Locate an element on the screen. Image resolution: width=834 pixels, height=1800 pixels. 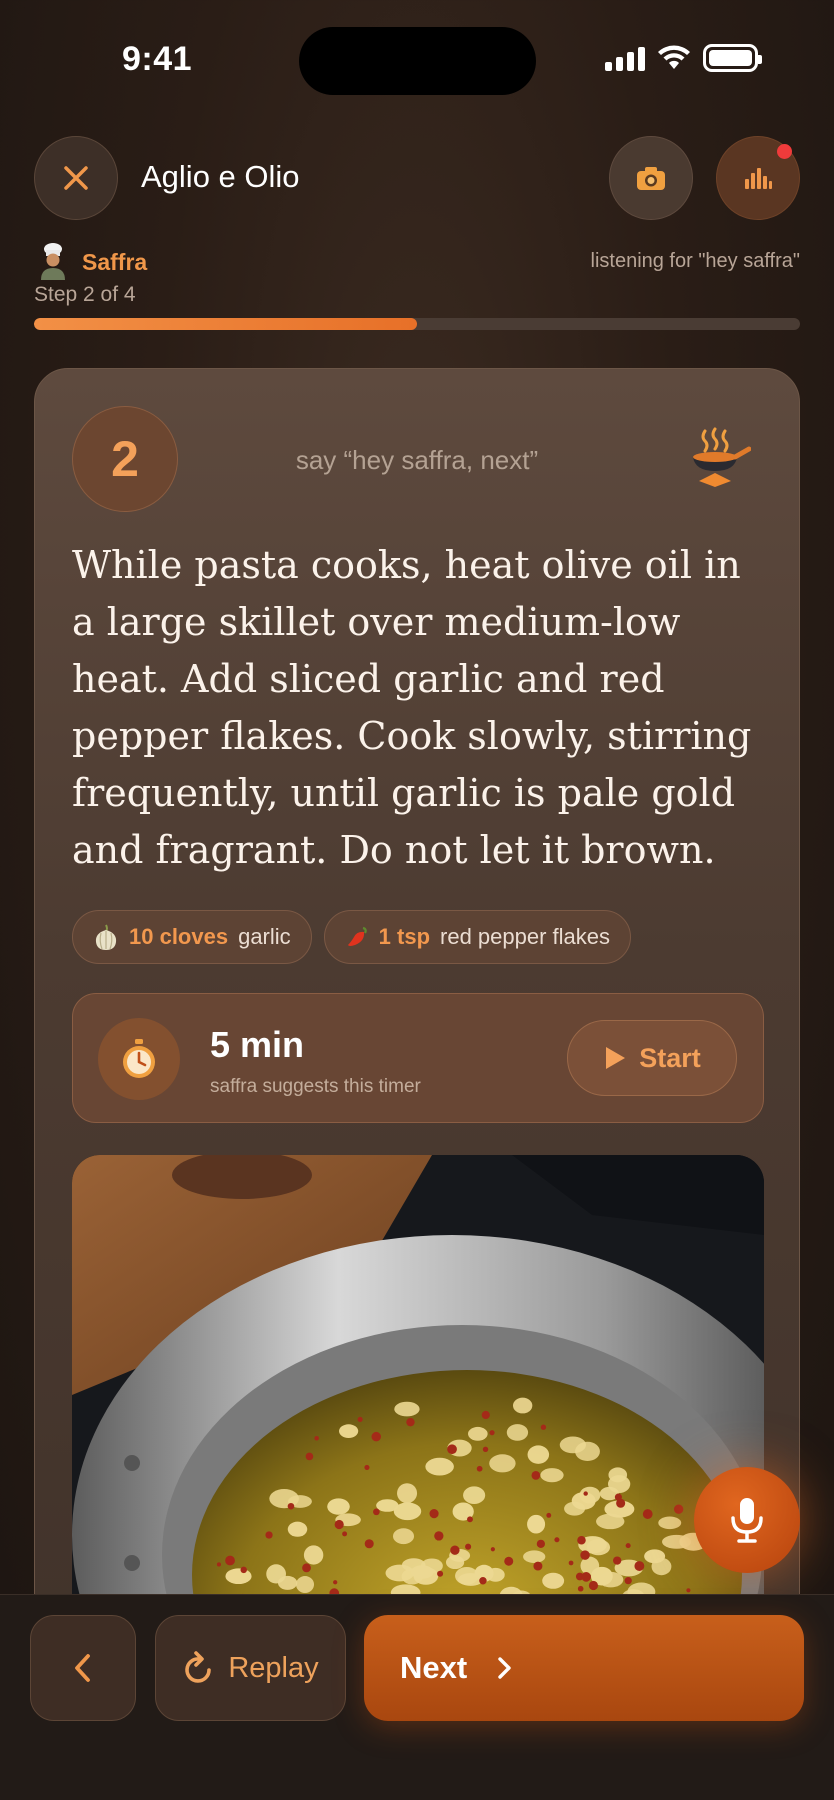
replay-icon is located at coordinates (198, 1667).